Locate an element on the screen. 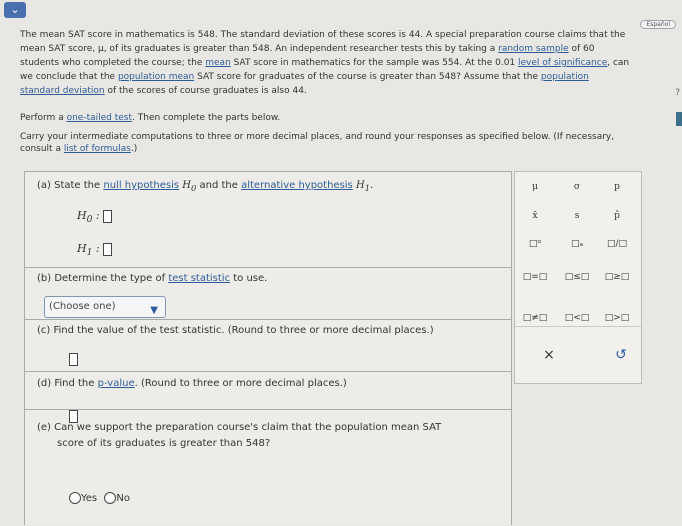 This screenshot has width=682, height=526. part-c-answer is located at coordinates (73, 359).